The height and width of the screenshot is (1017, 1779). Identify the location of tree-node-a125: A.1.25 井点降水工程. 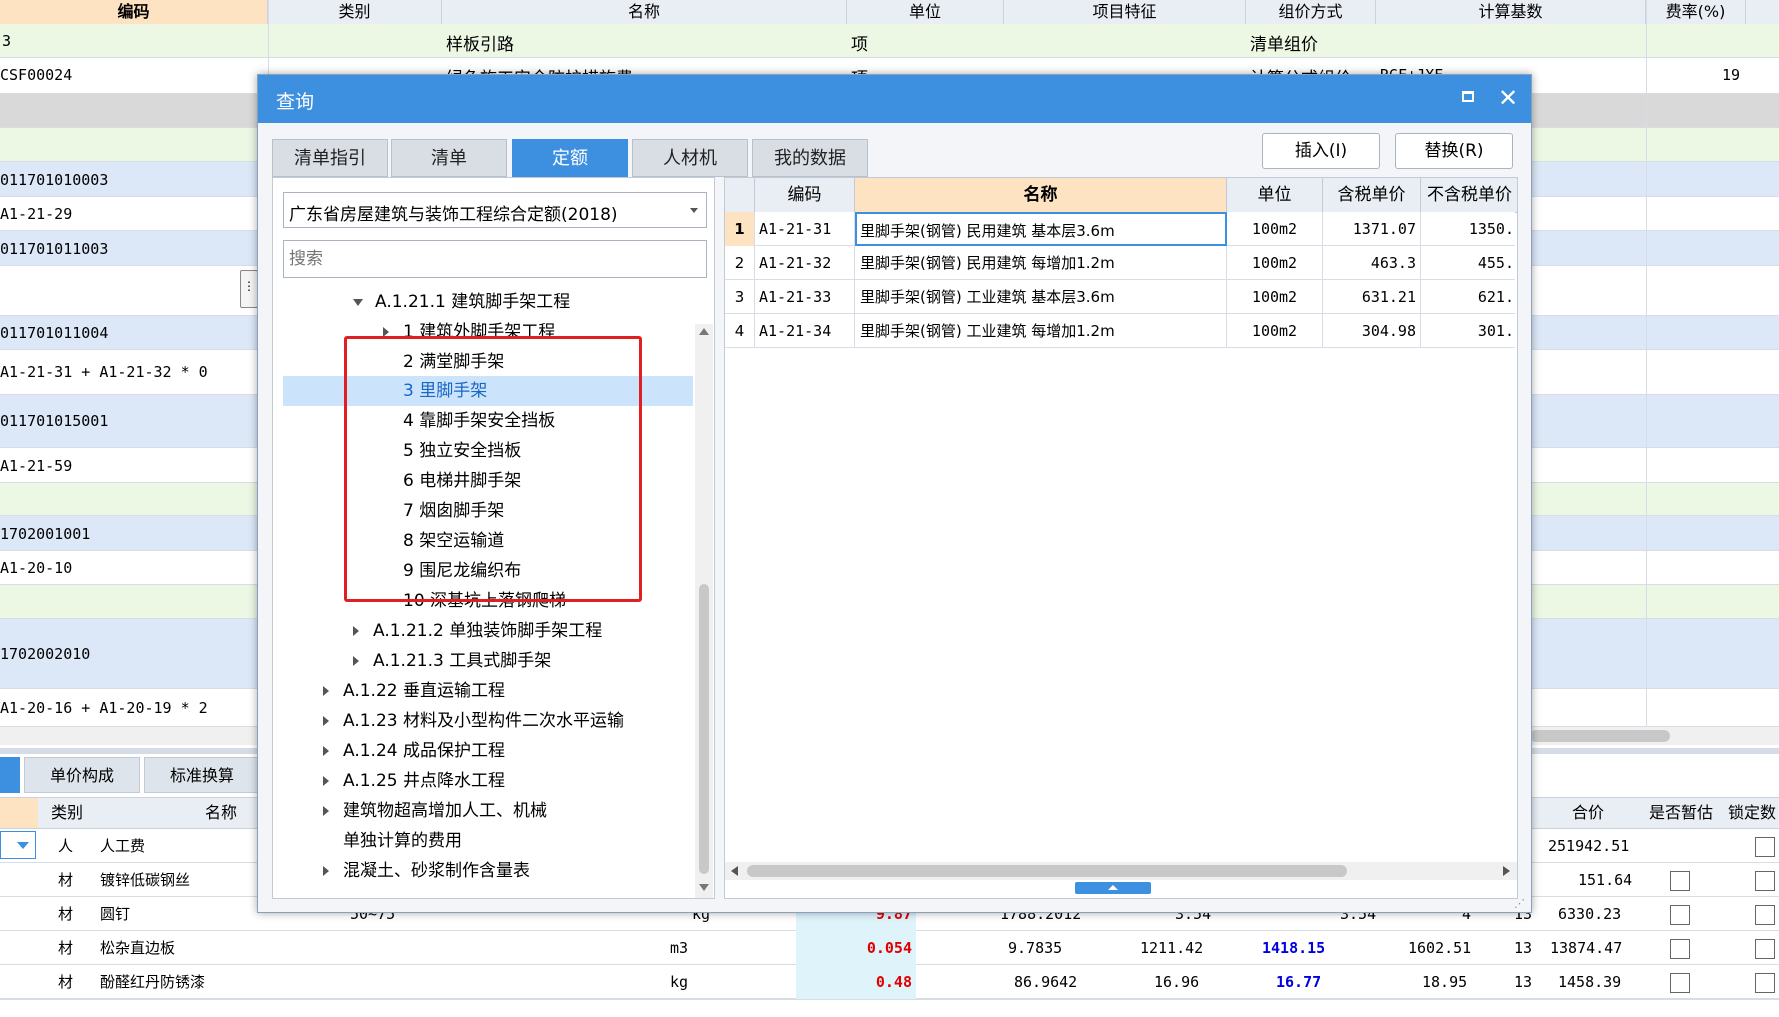
(414, 781).